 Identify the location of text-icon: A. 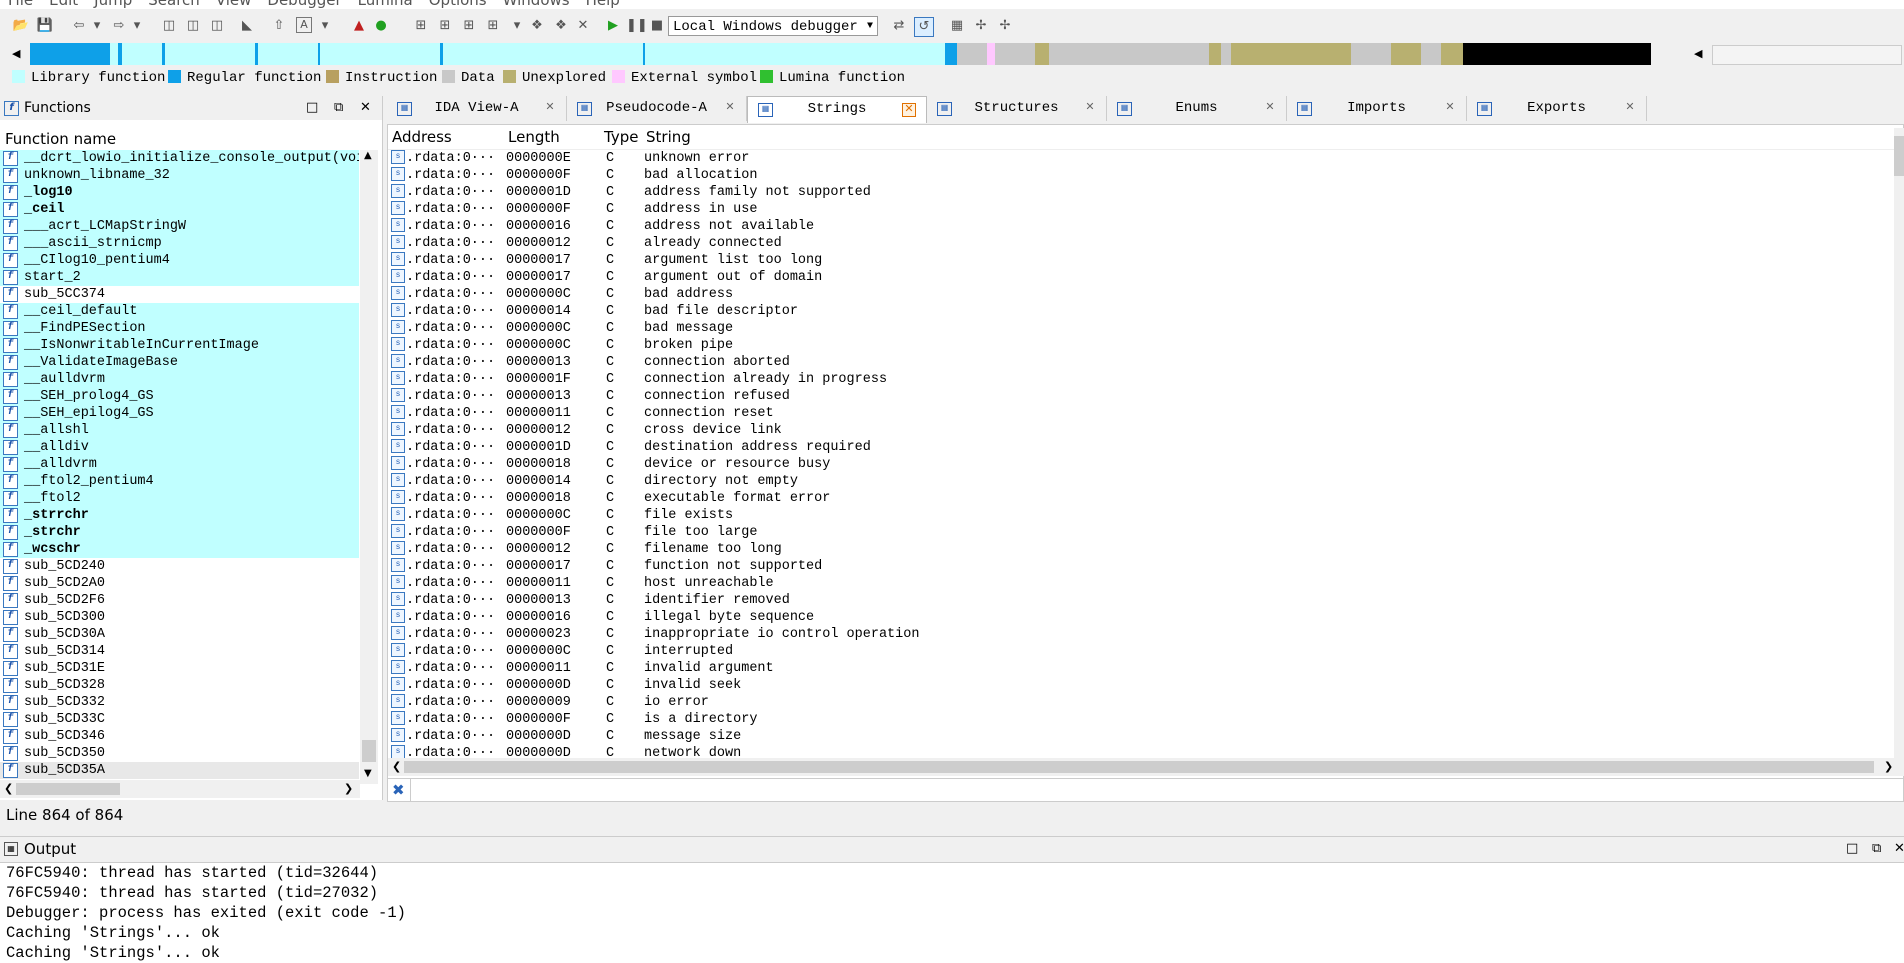
(304, 25).